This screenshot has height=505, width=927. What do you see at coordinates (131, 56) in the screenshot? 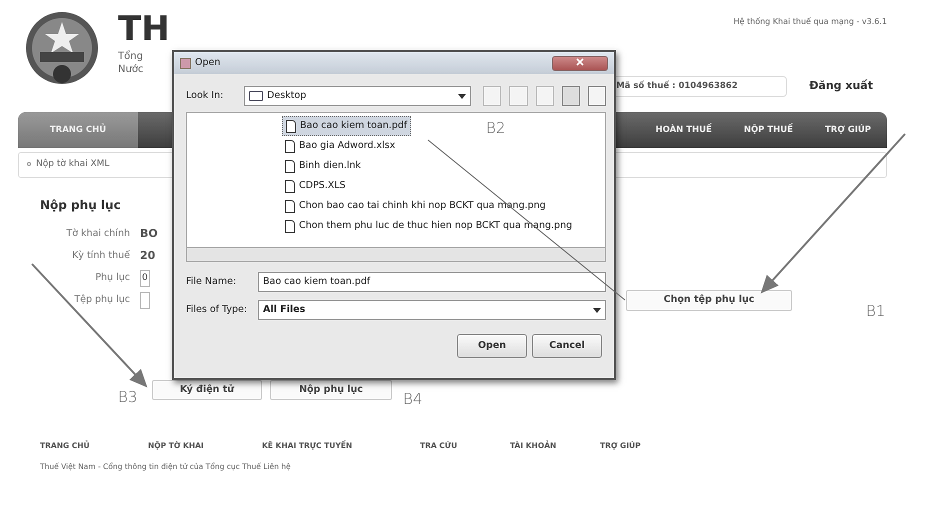
I see `site-subtitle: Tổng` at bounding box center [131, 56].